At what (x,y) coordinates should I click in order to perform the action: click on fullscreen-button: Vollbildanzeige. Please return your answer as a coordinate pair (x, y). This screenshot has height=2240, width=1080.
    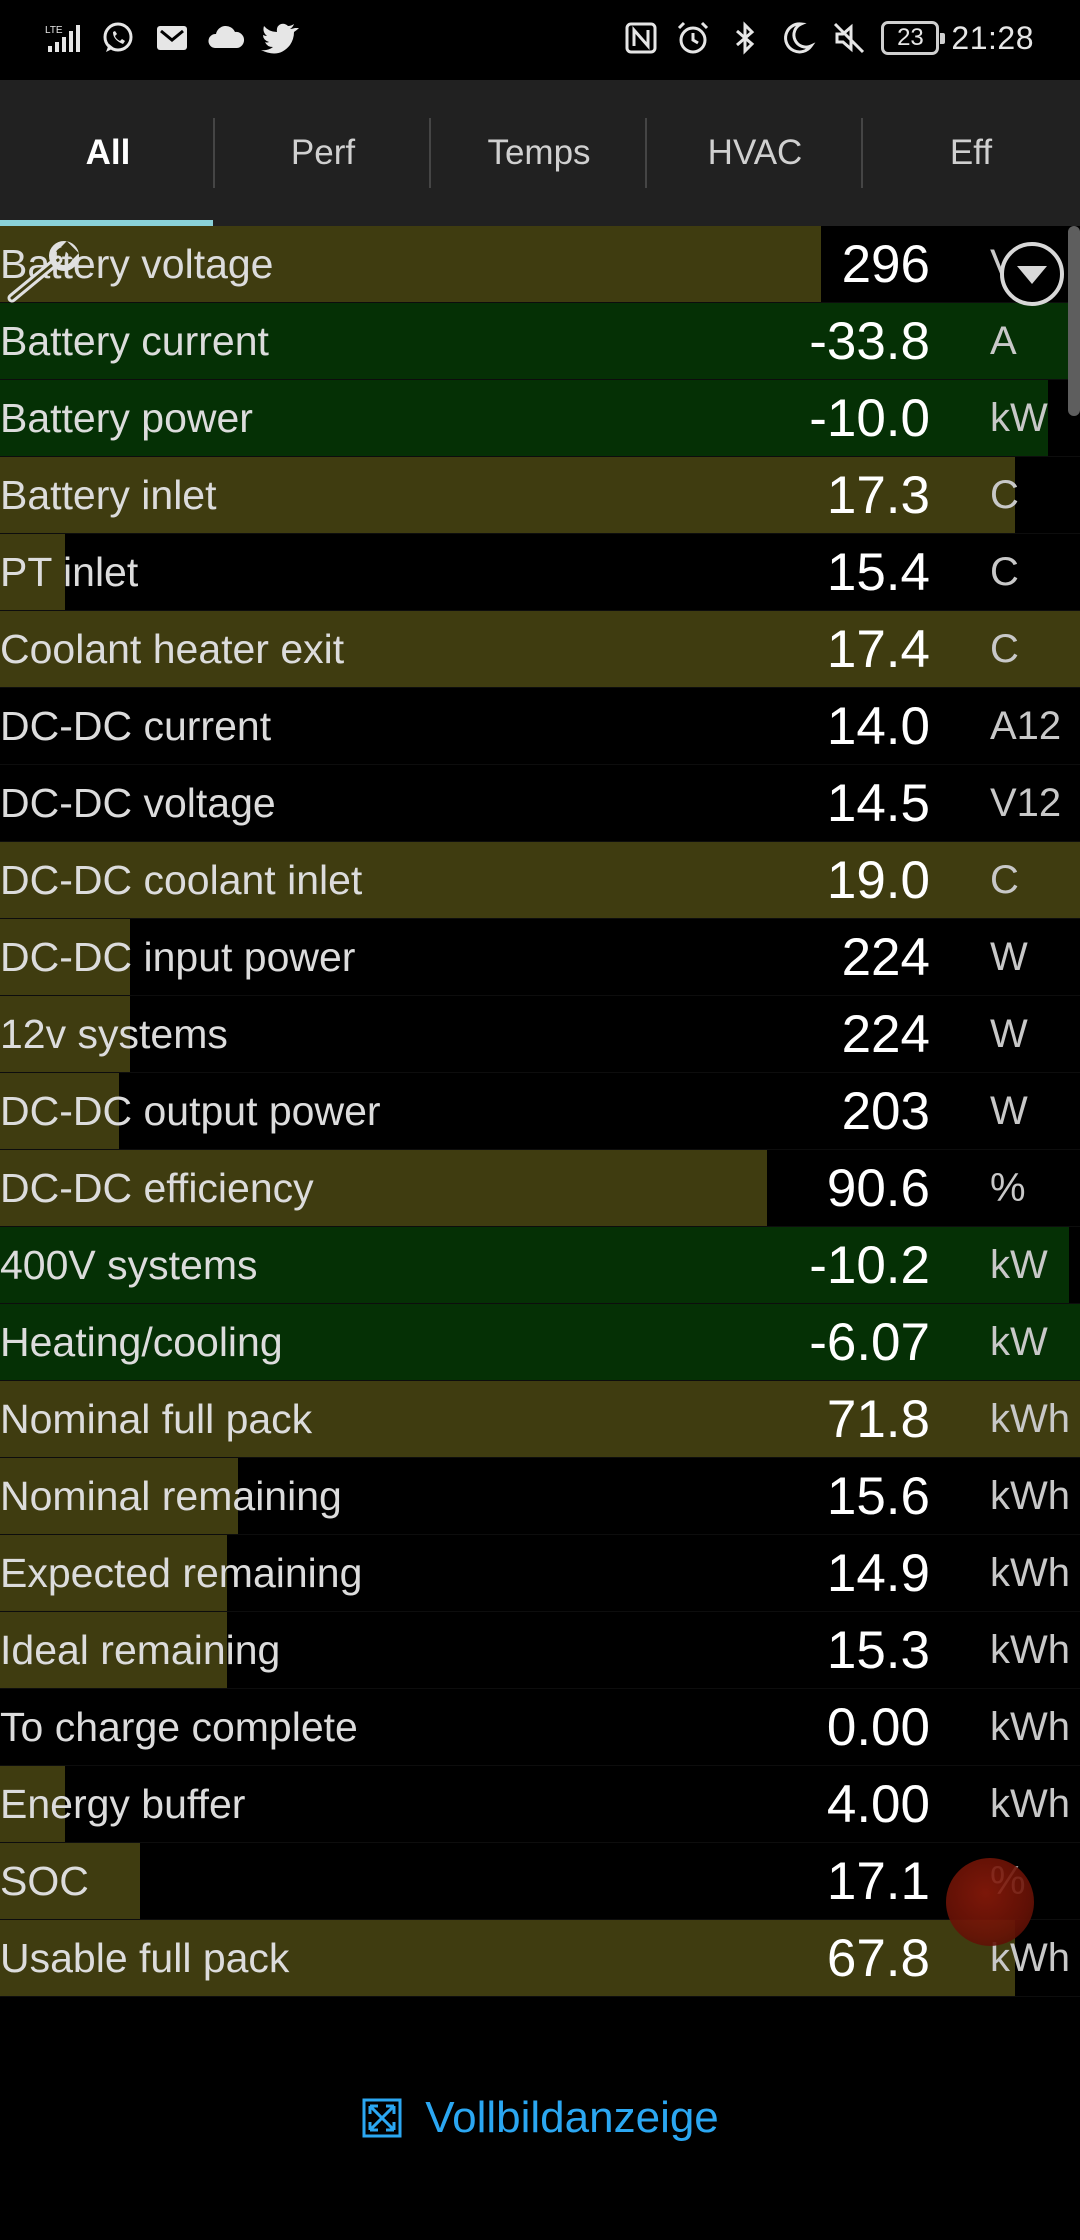
    Looking at the image, I should click on (540, 2118).